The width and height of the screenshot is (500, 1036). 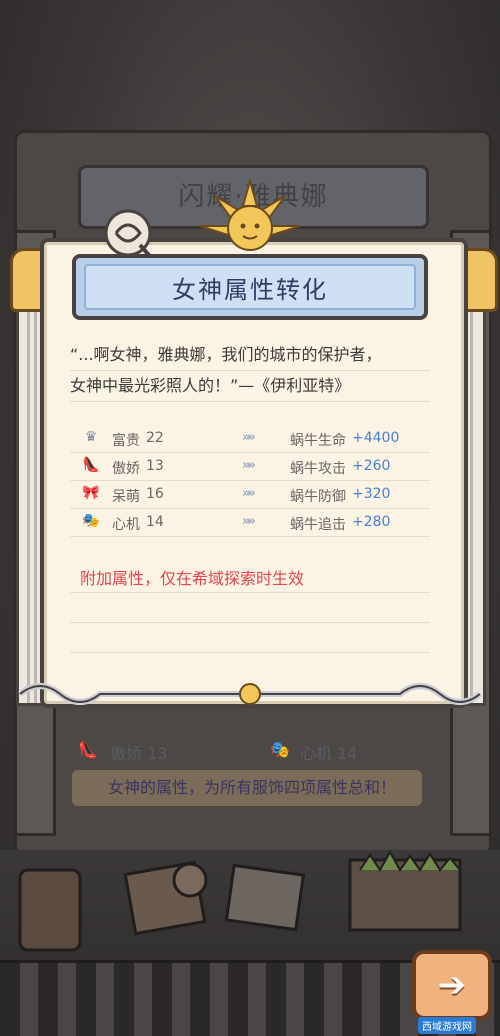 I want to click on background-stat-right: 心机 14, so click(x=329, y=753).